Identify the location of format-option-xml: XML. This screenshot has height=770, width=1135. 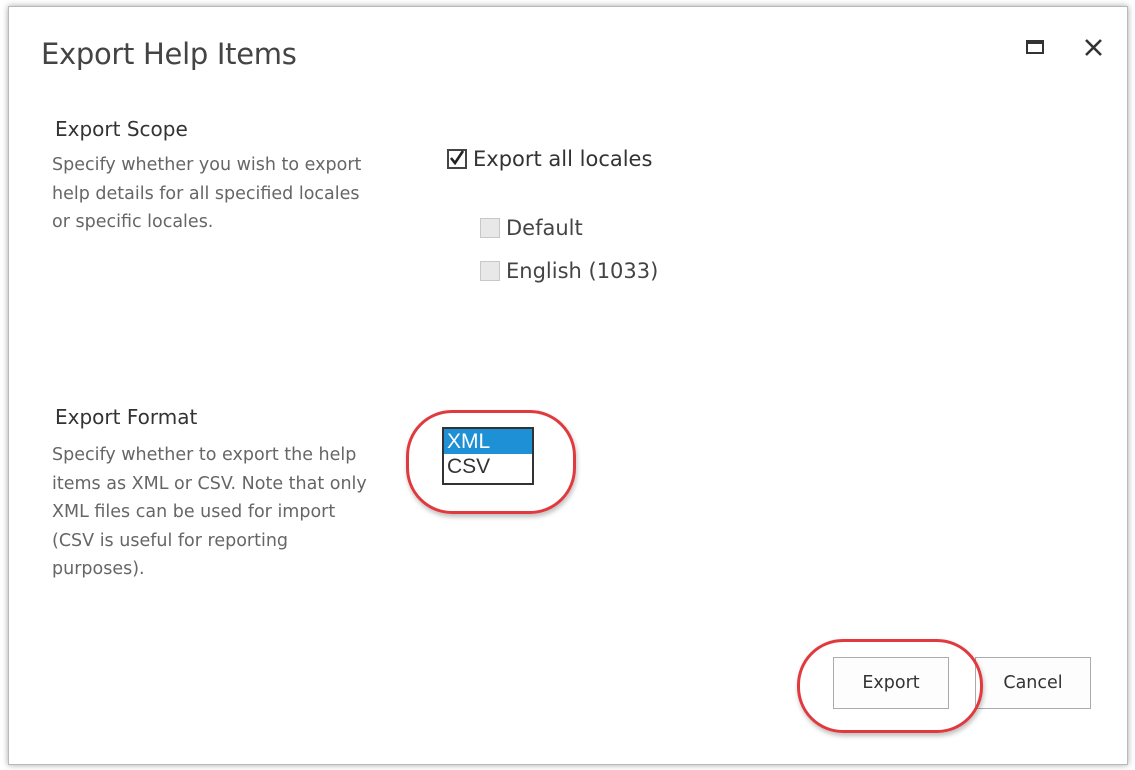
(488, 441).